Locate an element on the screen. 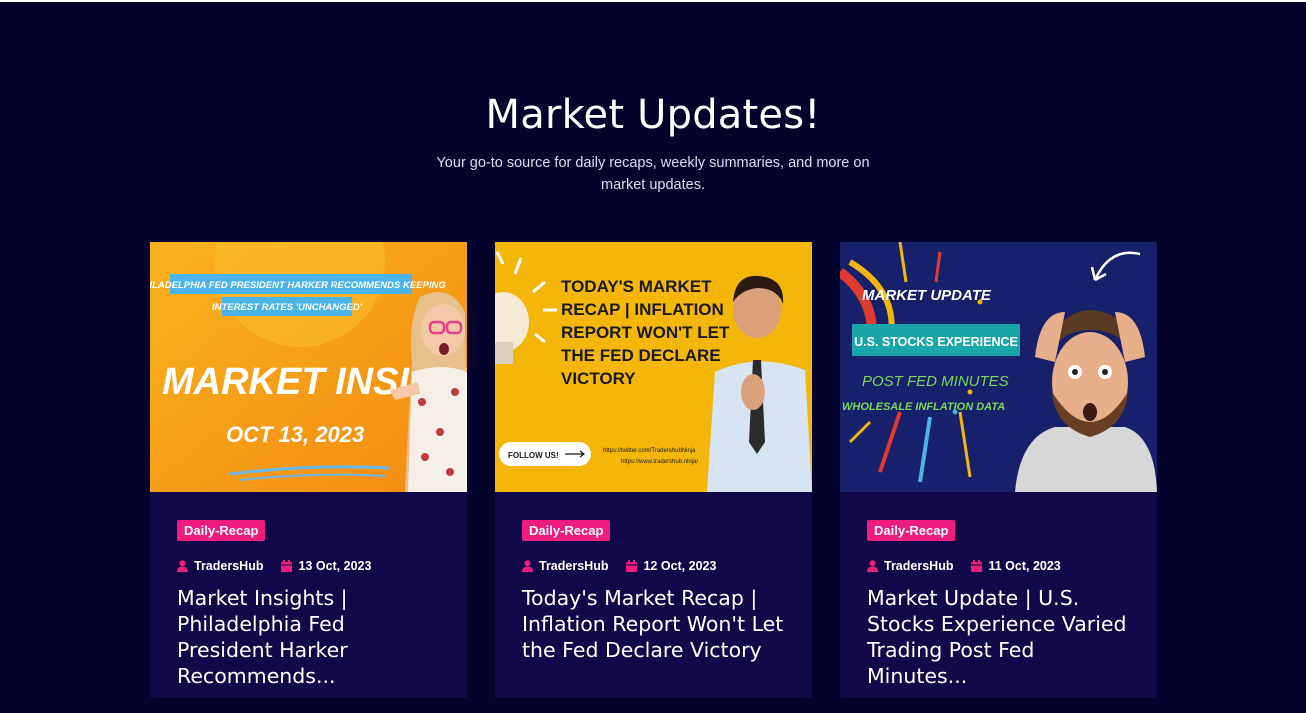 Image resolution: width=1306 pixels, height=713 pixels. svg-text: FOLLOW US! is located at coordinates (533, 455).